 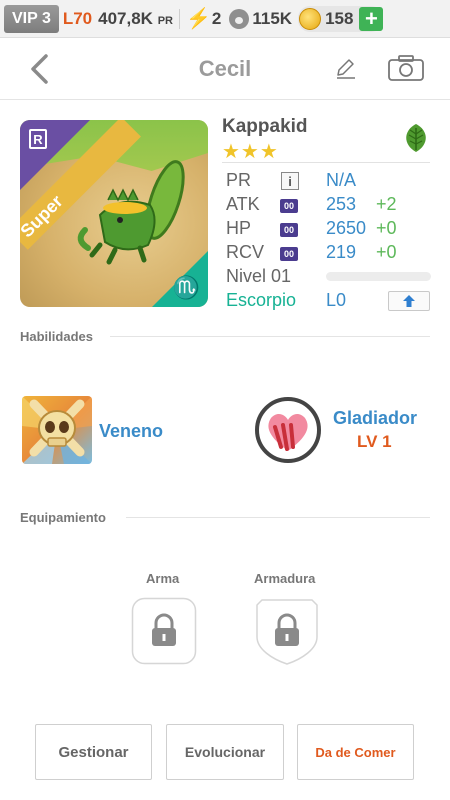 I want to click on armor-slot, so click(x=287, y=631).